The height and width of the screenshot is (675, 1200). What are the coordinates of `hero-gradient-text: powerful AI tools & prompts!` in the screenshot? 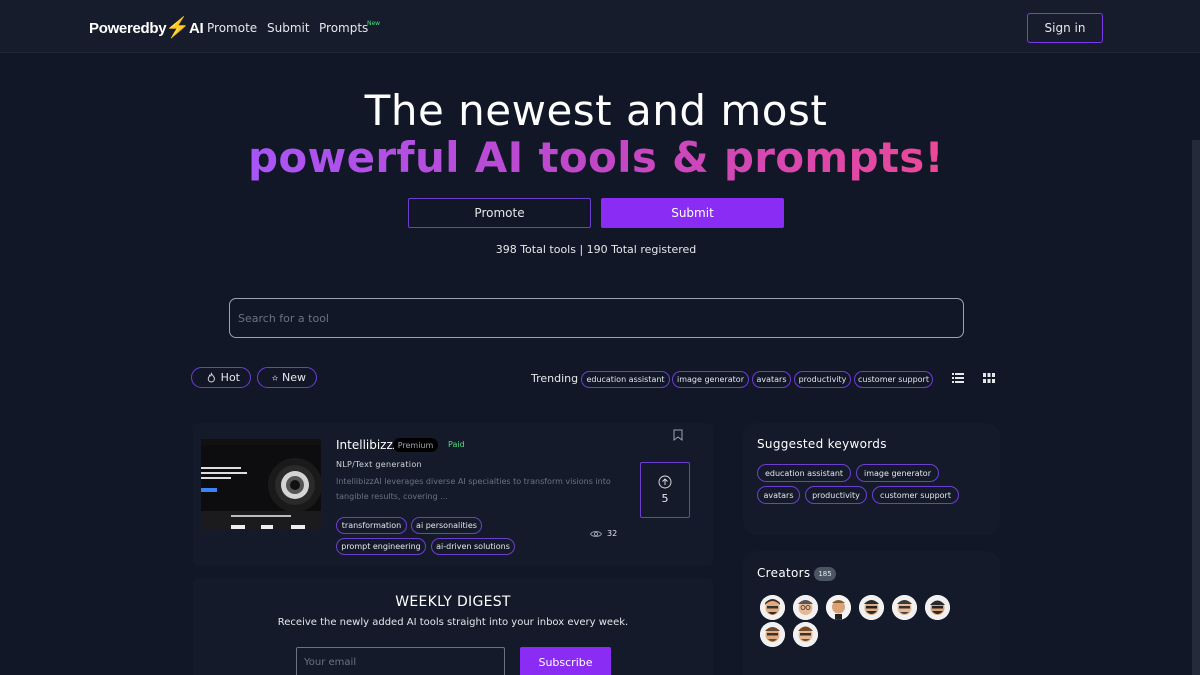 It's located at (595, 157).